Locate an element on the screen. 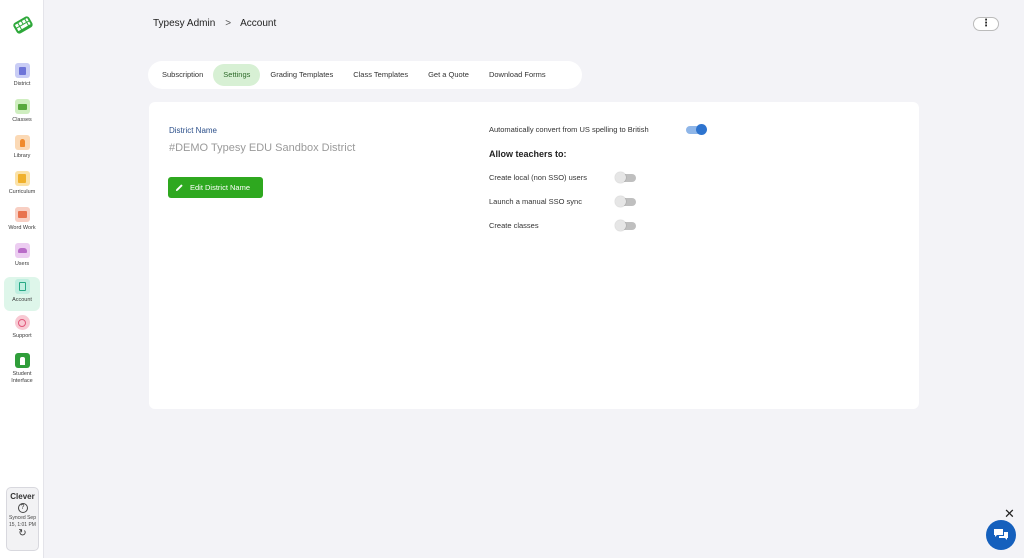 This screenshot has width=1024, height=558. typesy-logo-icon is located at coordinates (23, 25).